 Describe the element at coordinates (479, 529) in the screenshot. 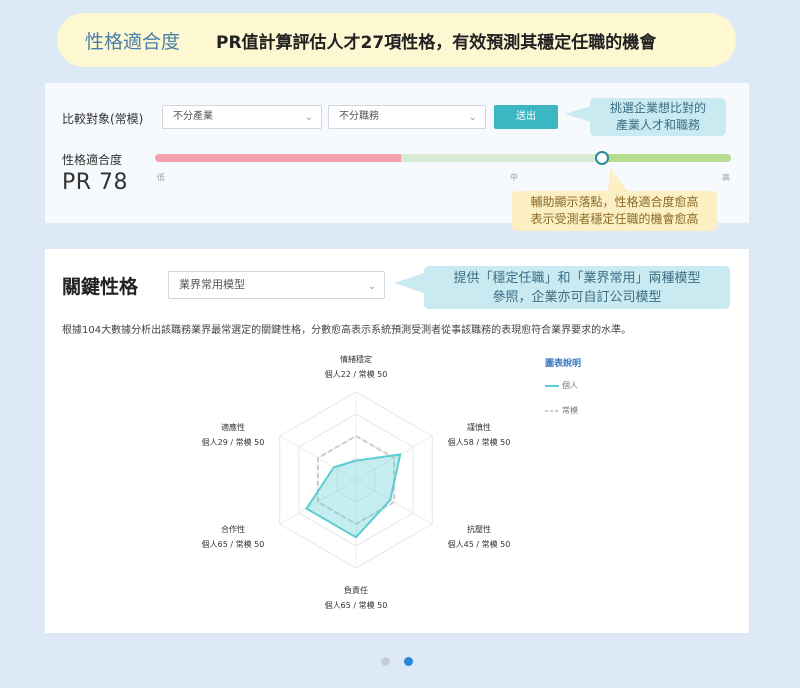

I see `radar-axis-name: 抗壓性` at that location.